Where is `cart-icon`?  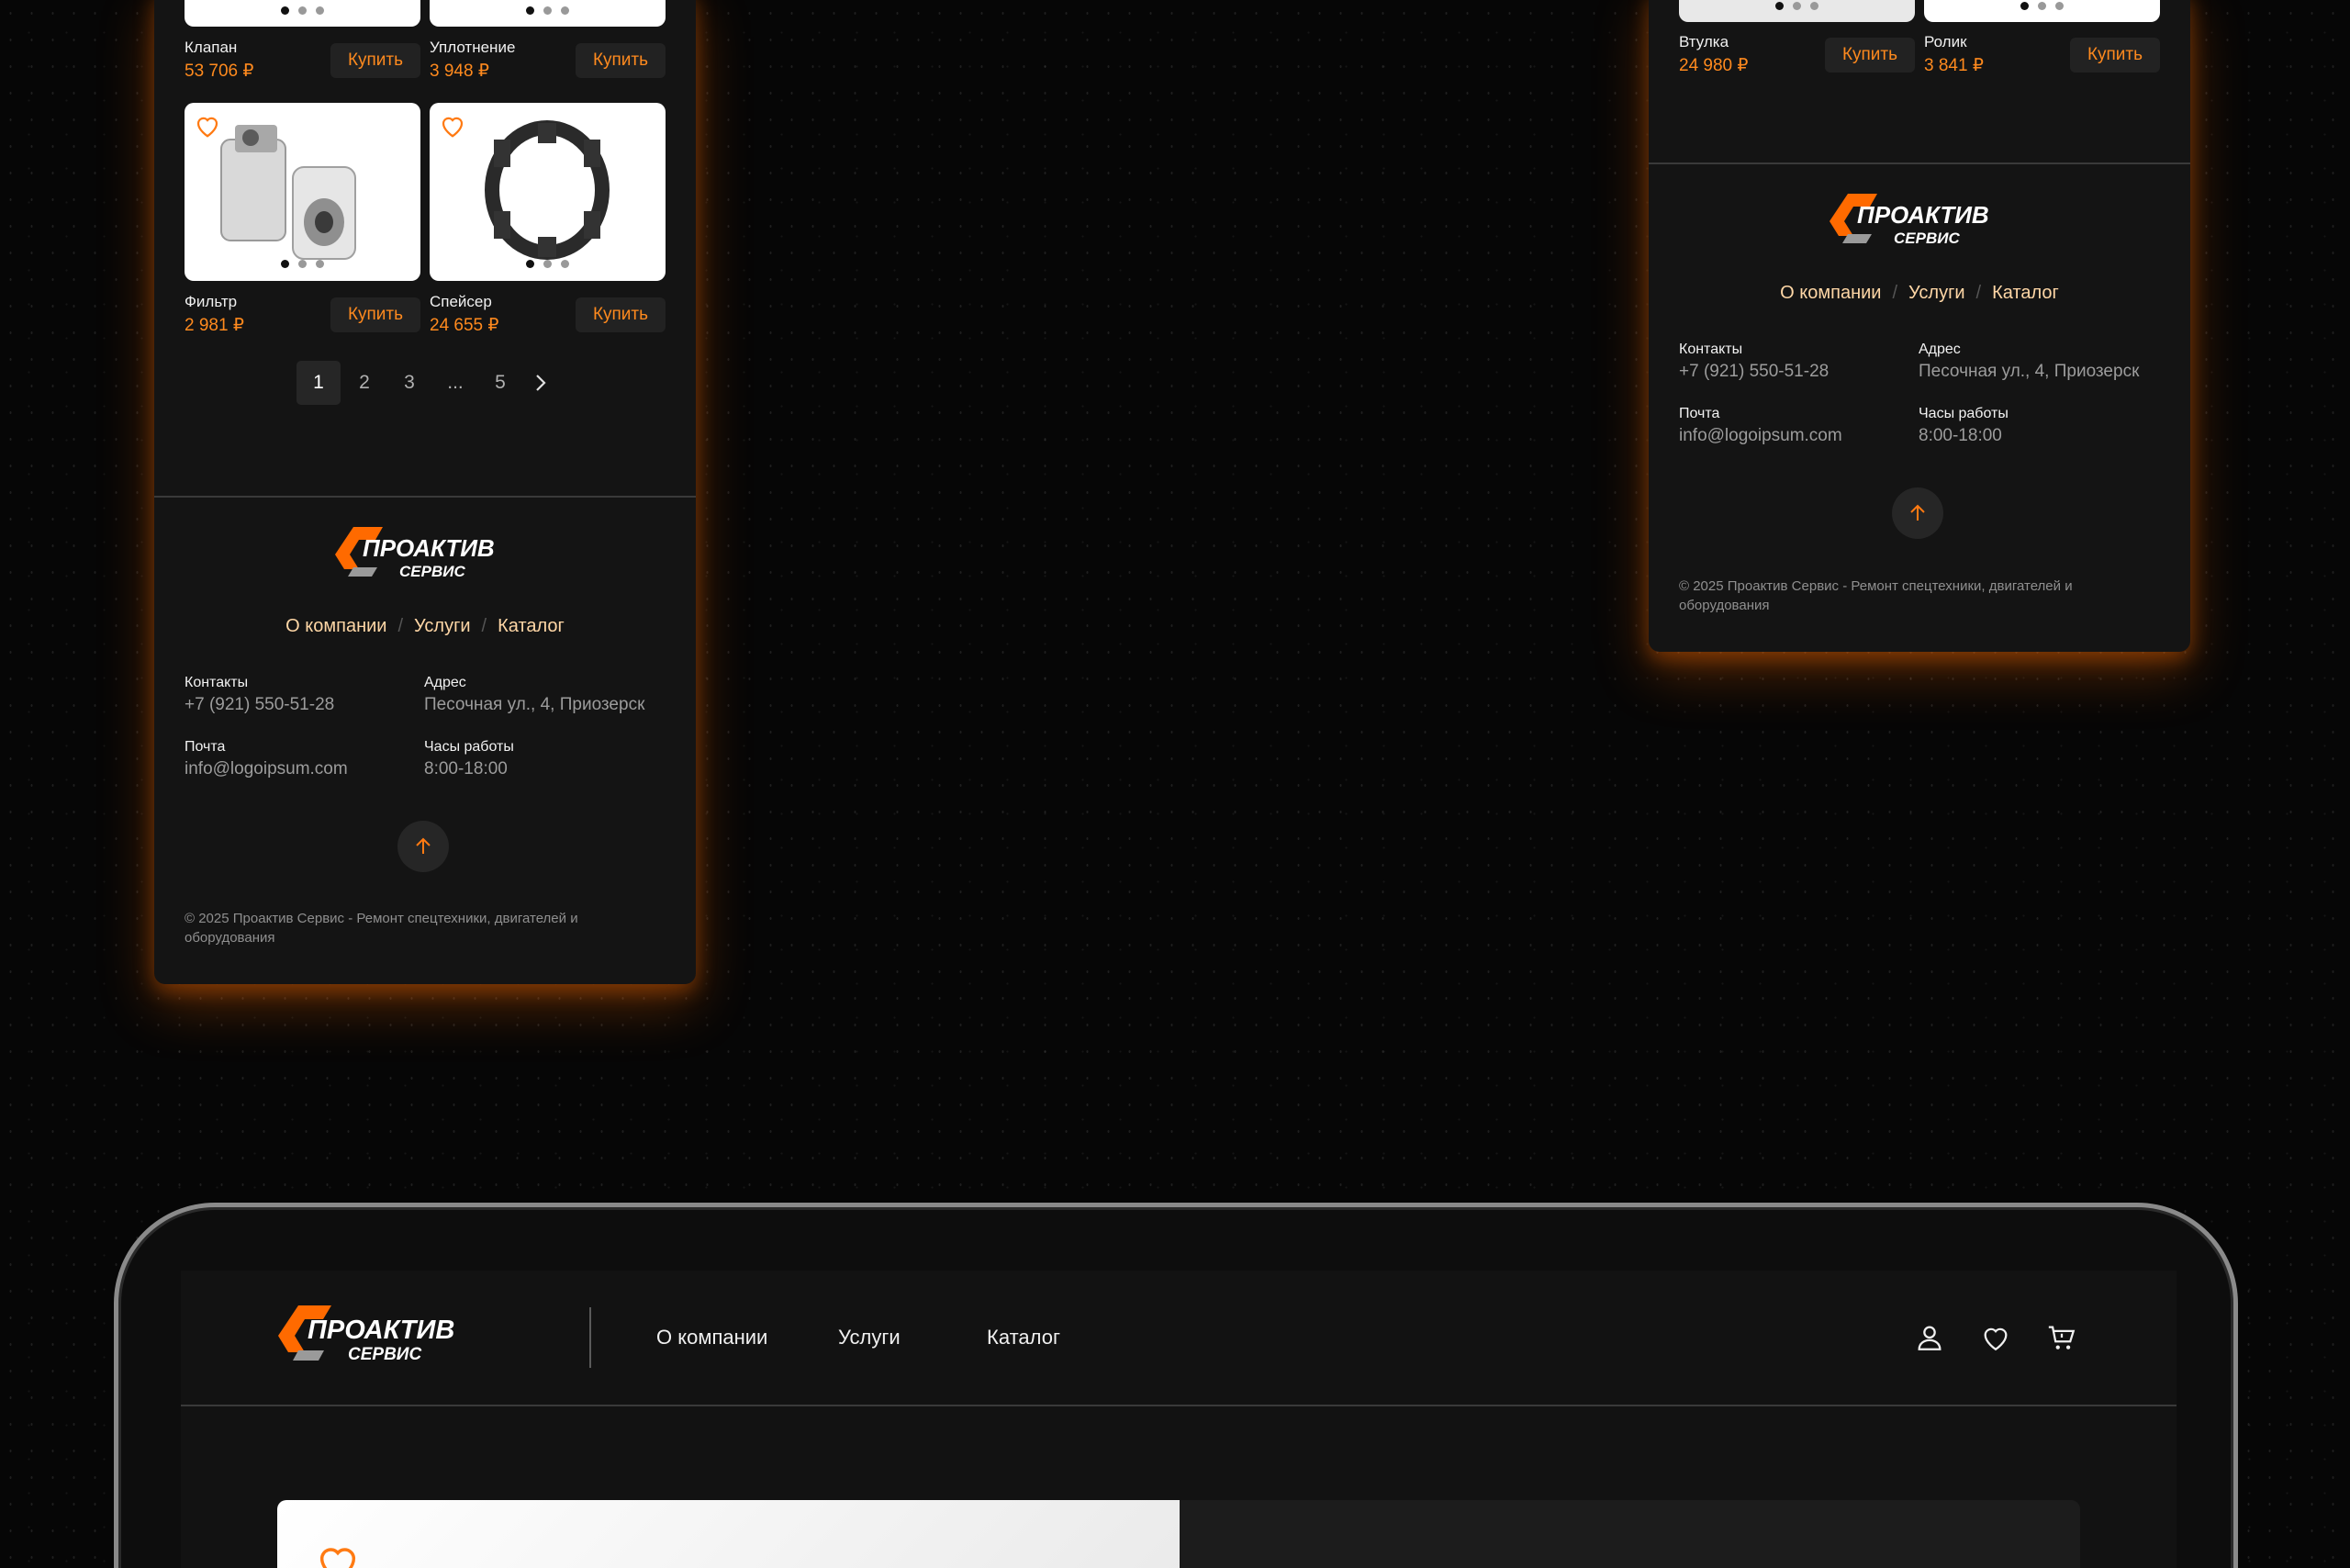
cart-icon is located at coordinates (2061, 1337).